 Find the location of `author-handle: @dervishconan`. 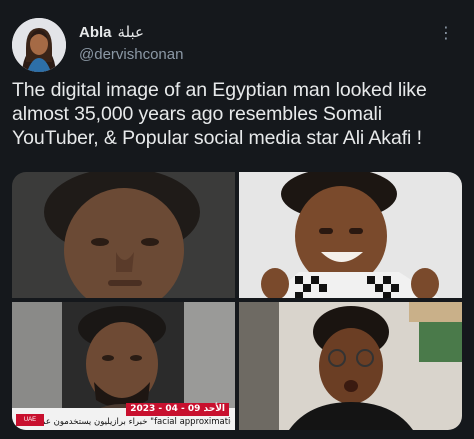

author-handle: @dervishconan is located at coordinates (131, 54).